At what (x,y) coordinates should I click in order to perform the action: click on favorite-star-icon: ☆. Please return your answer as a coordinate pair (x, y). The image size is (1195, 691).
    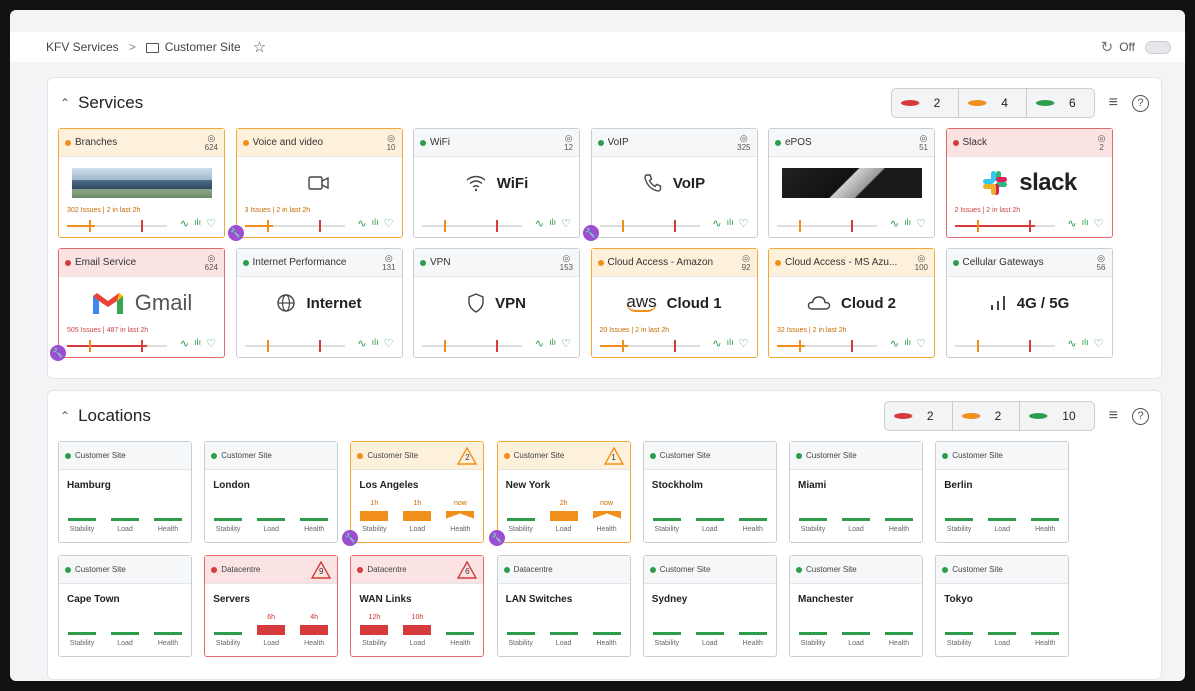
    Looking at the image, I should click on (259, 47).